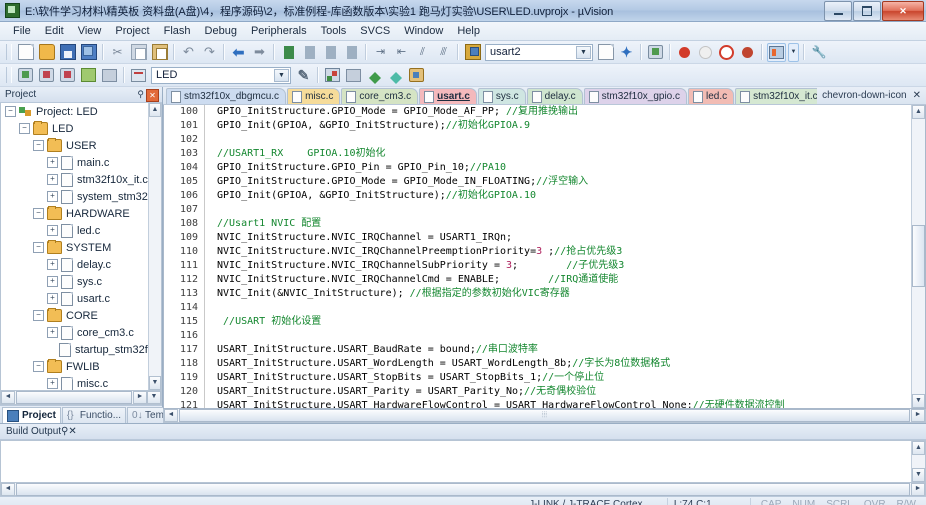 This screenshot has width=926, height=505. I want to click on scroll-left-icon: ◄, so click(171, 415).